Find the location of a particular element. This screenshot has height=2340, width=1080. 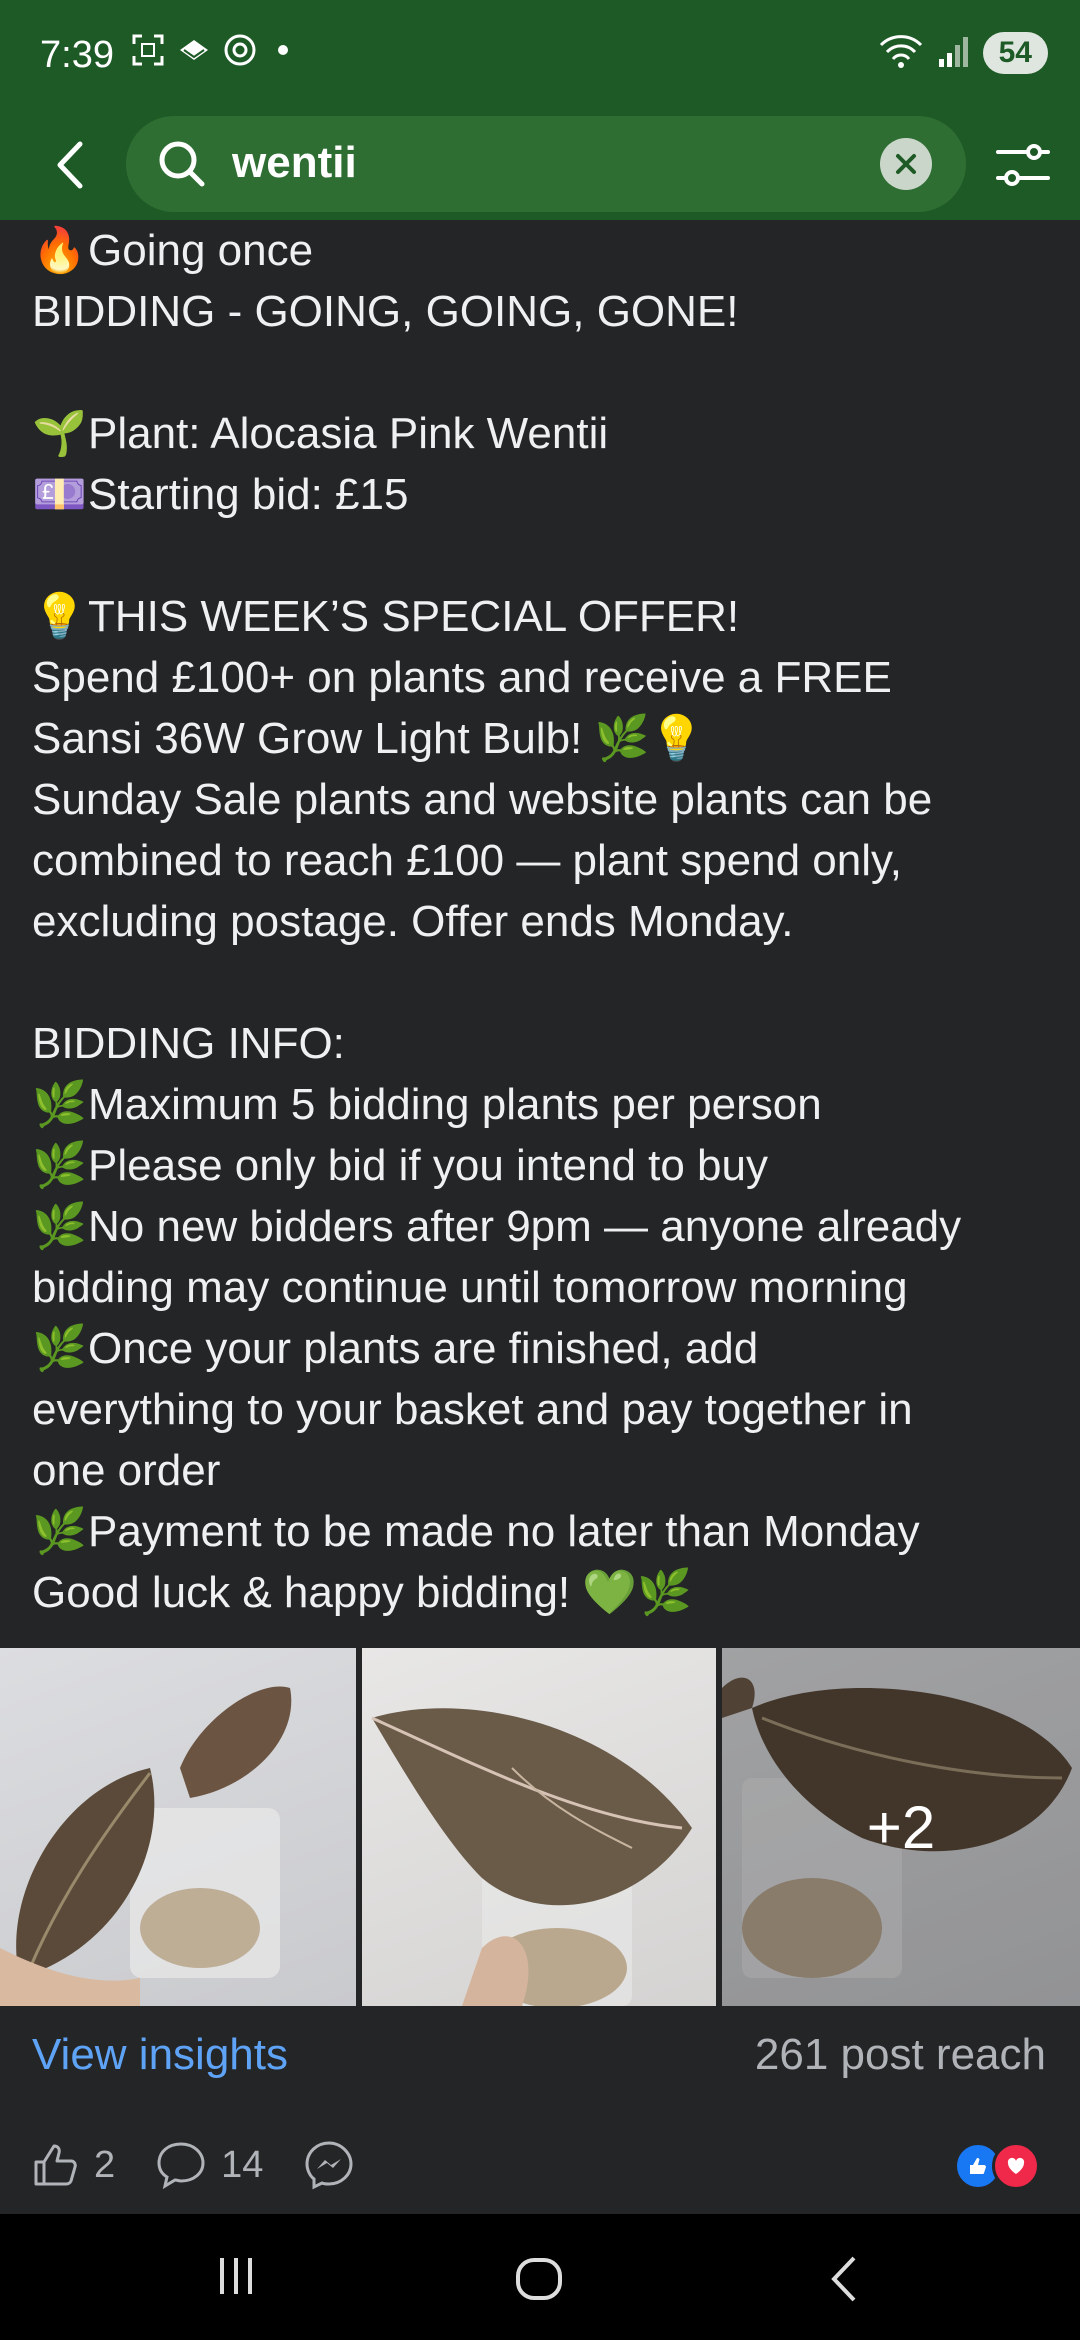

recents-icon is located at coordinates (236, 2276).